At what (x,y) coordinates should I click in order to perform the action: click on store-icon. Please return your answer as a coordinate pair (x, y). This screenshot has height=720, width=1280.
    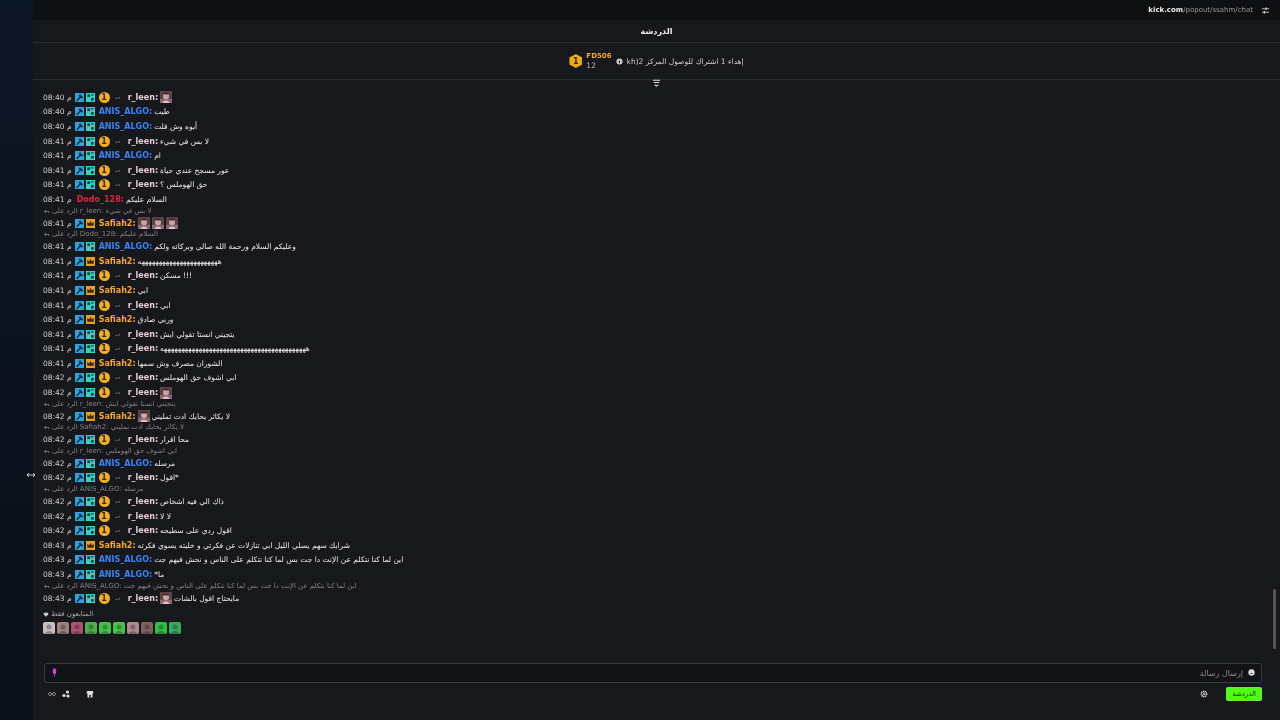
    Looking at the image, I should click on (90, 694).